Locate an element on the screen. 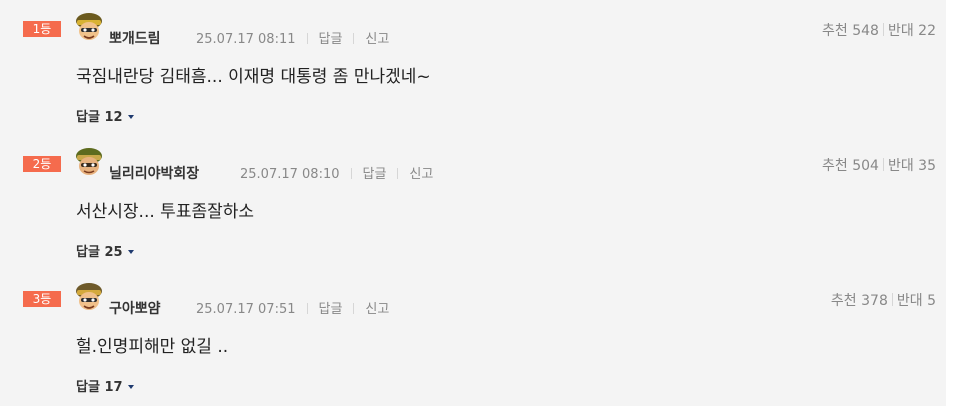  dislike-button: 반대 35 is located at coordinates (912, 166).